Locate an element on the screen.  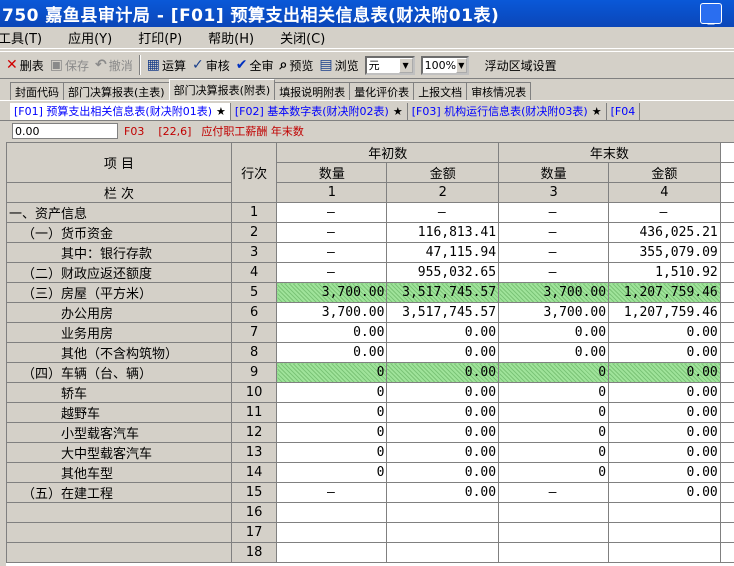
menu-print: 打印(P) is located at coordinates (160, 37).